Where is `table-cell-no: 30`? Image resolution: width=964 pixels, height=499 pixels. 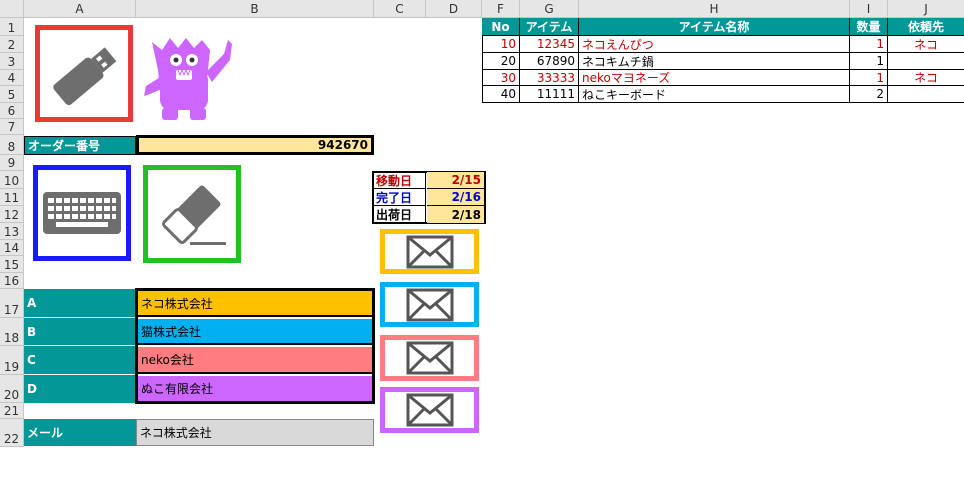 table-cell-no: 30 is located at coordinates (501, 78).